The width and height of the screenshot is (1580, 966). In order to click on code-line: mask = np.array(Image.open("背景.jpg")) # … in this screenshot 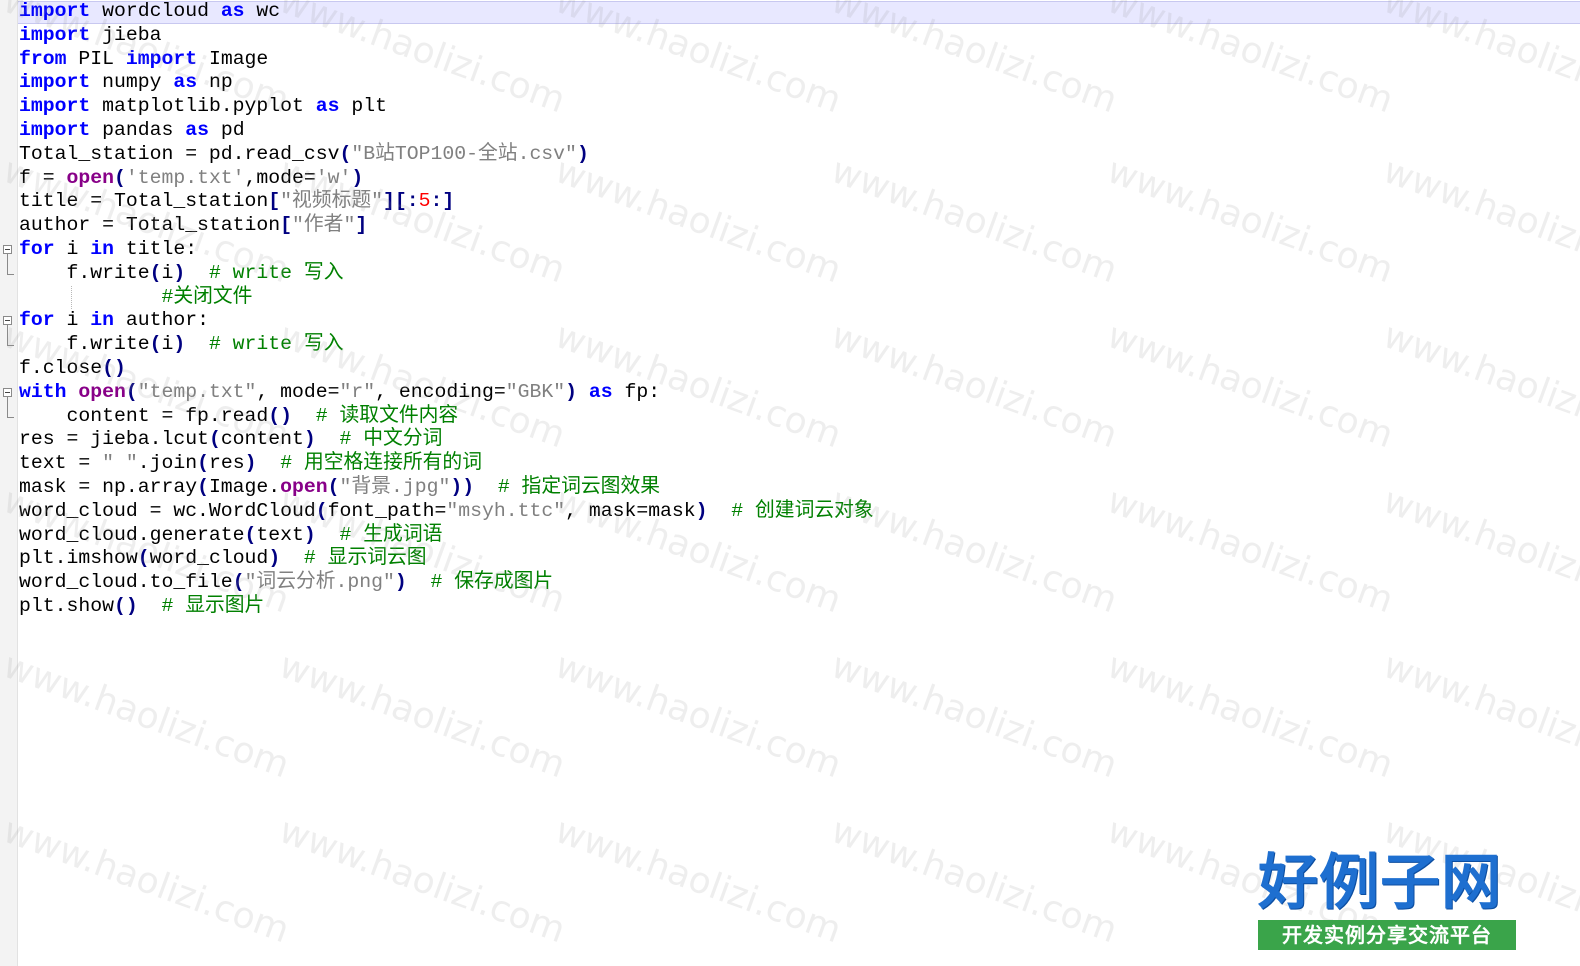, I will do `click(446, 488)`.